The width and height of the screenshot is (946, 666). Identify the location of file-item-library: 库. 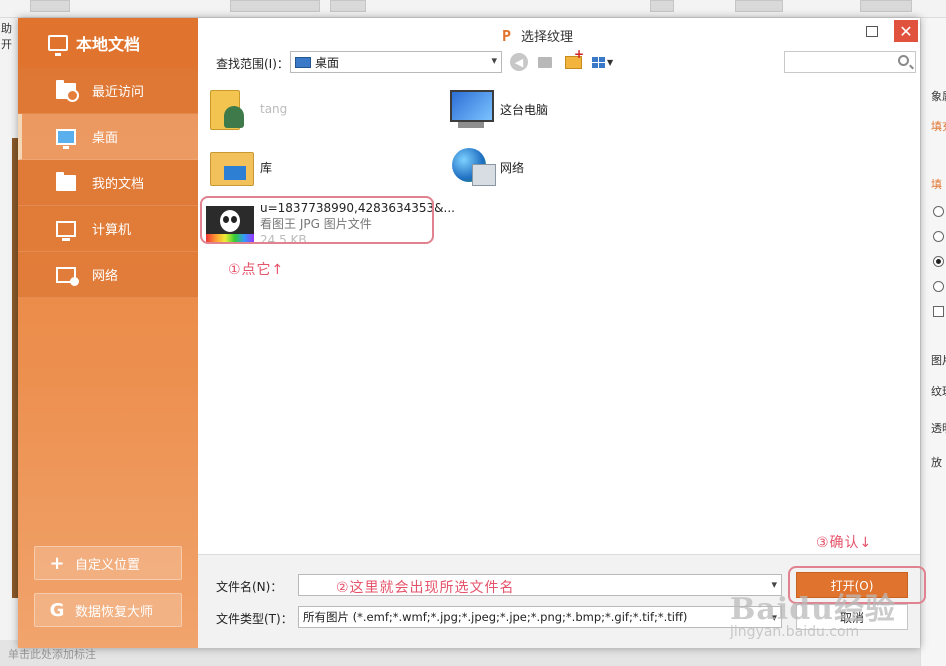
(240, 167).